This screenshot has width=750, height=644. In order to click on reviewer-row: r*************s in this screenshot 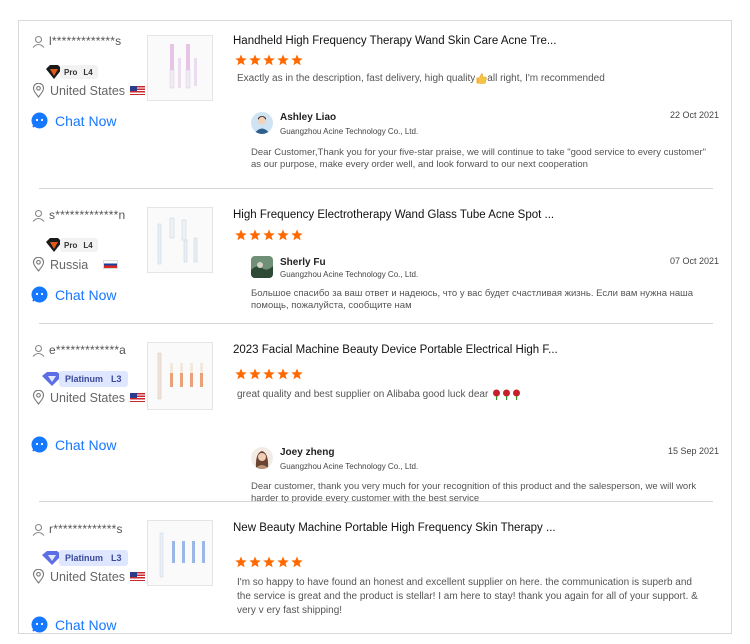, I will do `click(77, 529)`.